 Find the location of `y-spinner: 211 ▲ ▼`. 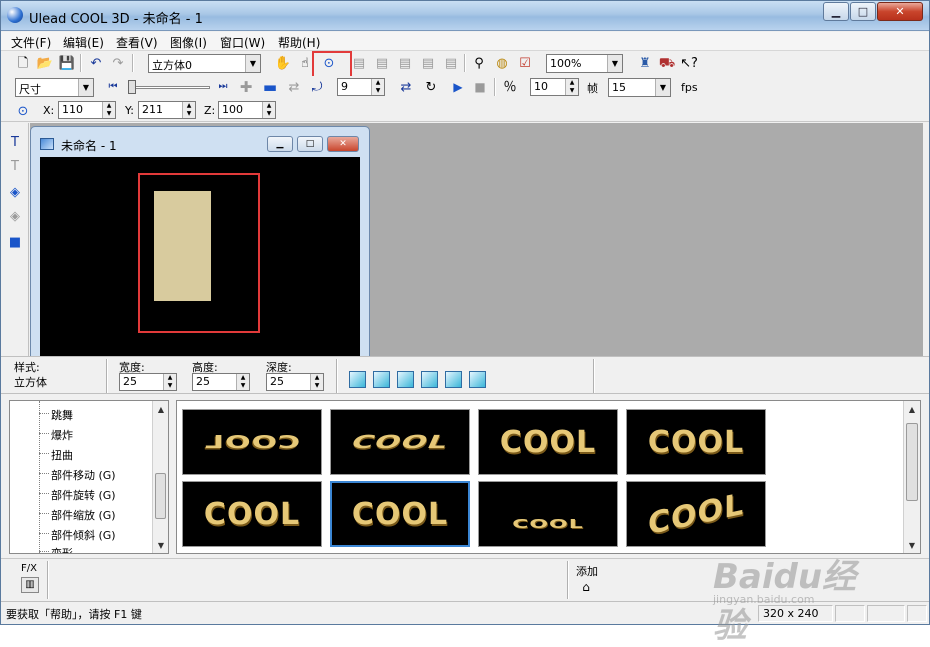

y-spinner: 211 ▲ ▼ is located at coordinates (167, 110).